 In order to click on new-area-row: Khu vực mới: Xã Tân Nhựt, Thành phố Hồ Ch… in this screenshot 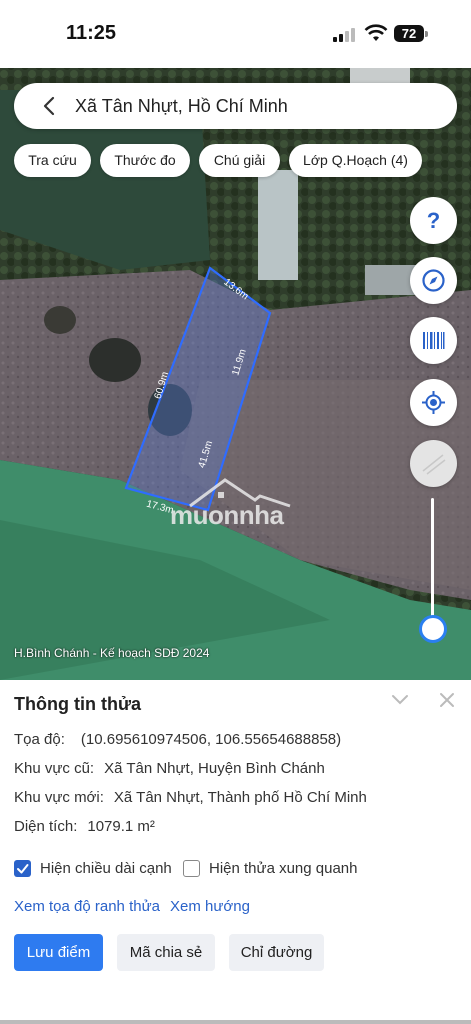, I will do `click(190, 797)`.